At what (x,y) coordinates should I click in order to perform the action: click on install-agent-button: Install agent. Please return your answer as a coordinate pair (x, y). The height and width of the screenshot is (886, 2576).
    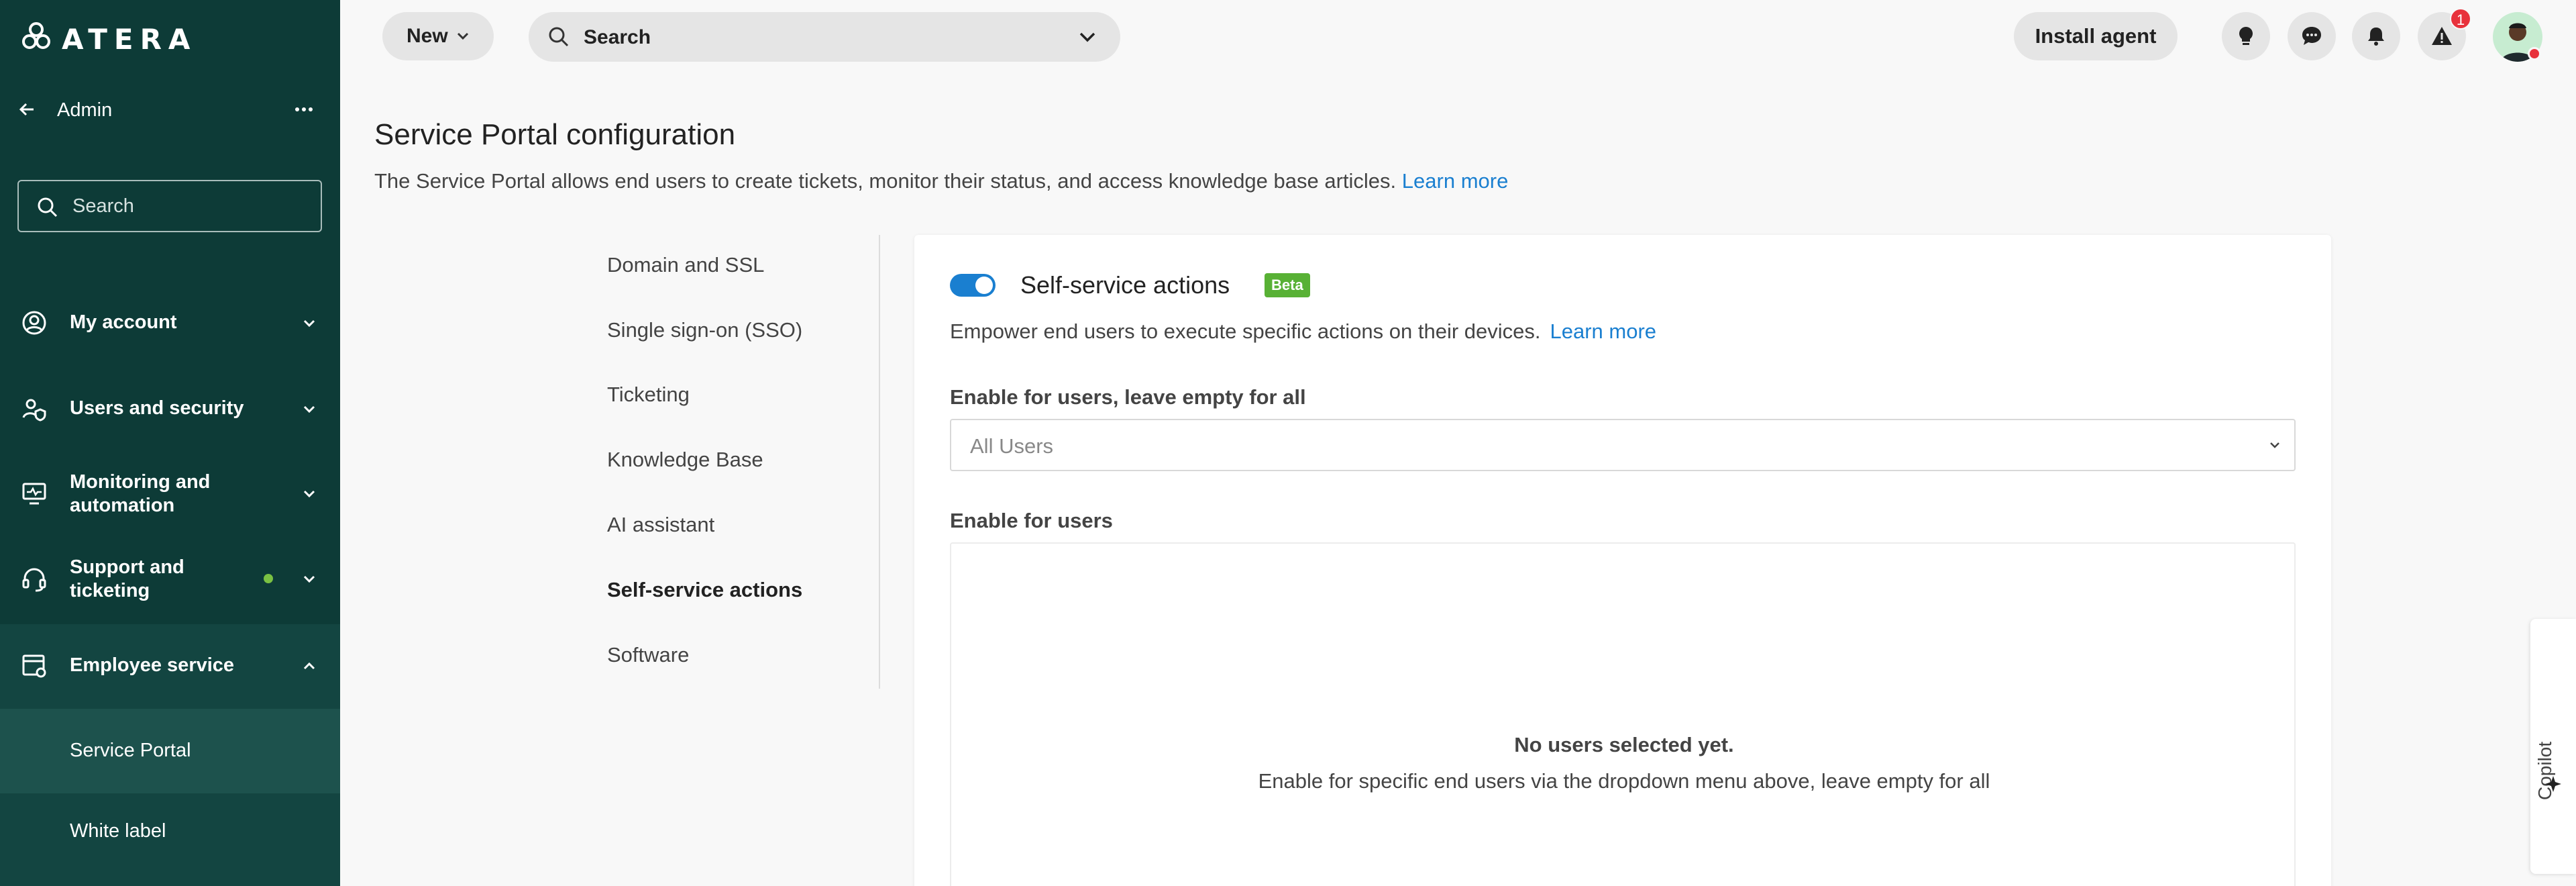
    Looking at the image, I should click on (2096, 36).